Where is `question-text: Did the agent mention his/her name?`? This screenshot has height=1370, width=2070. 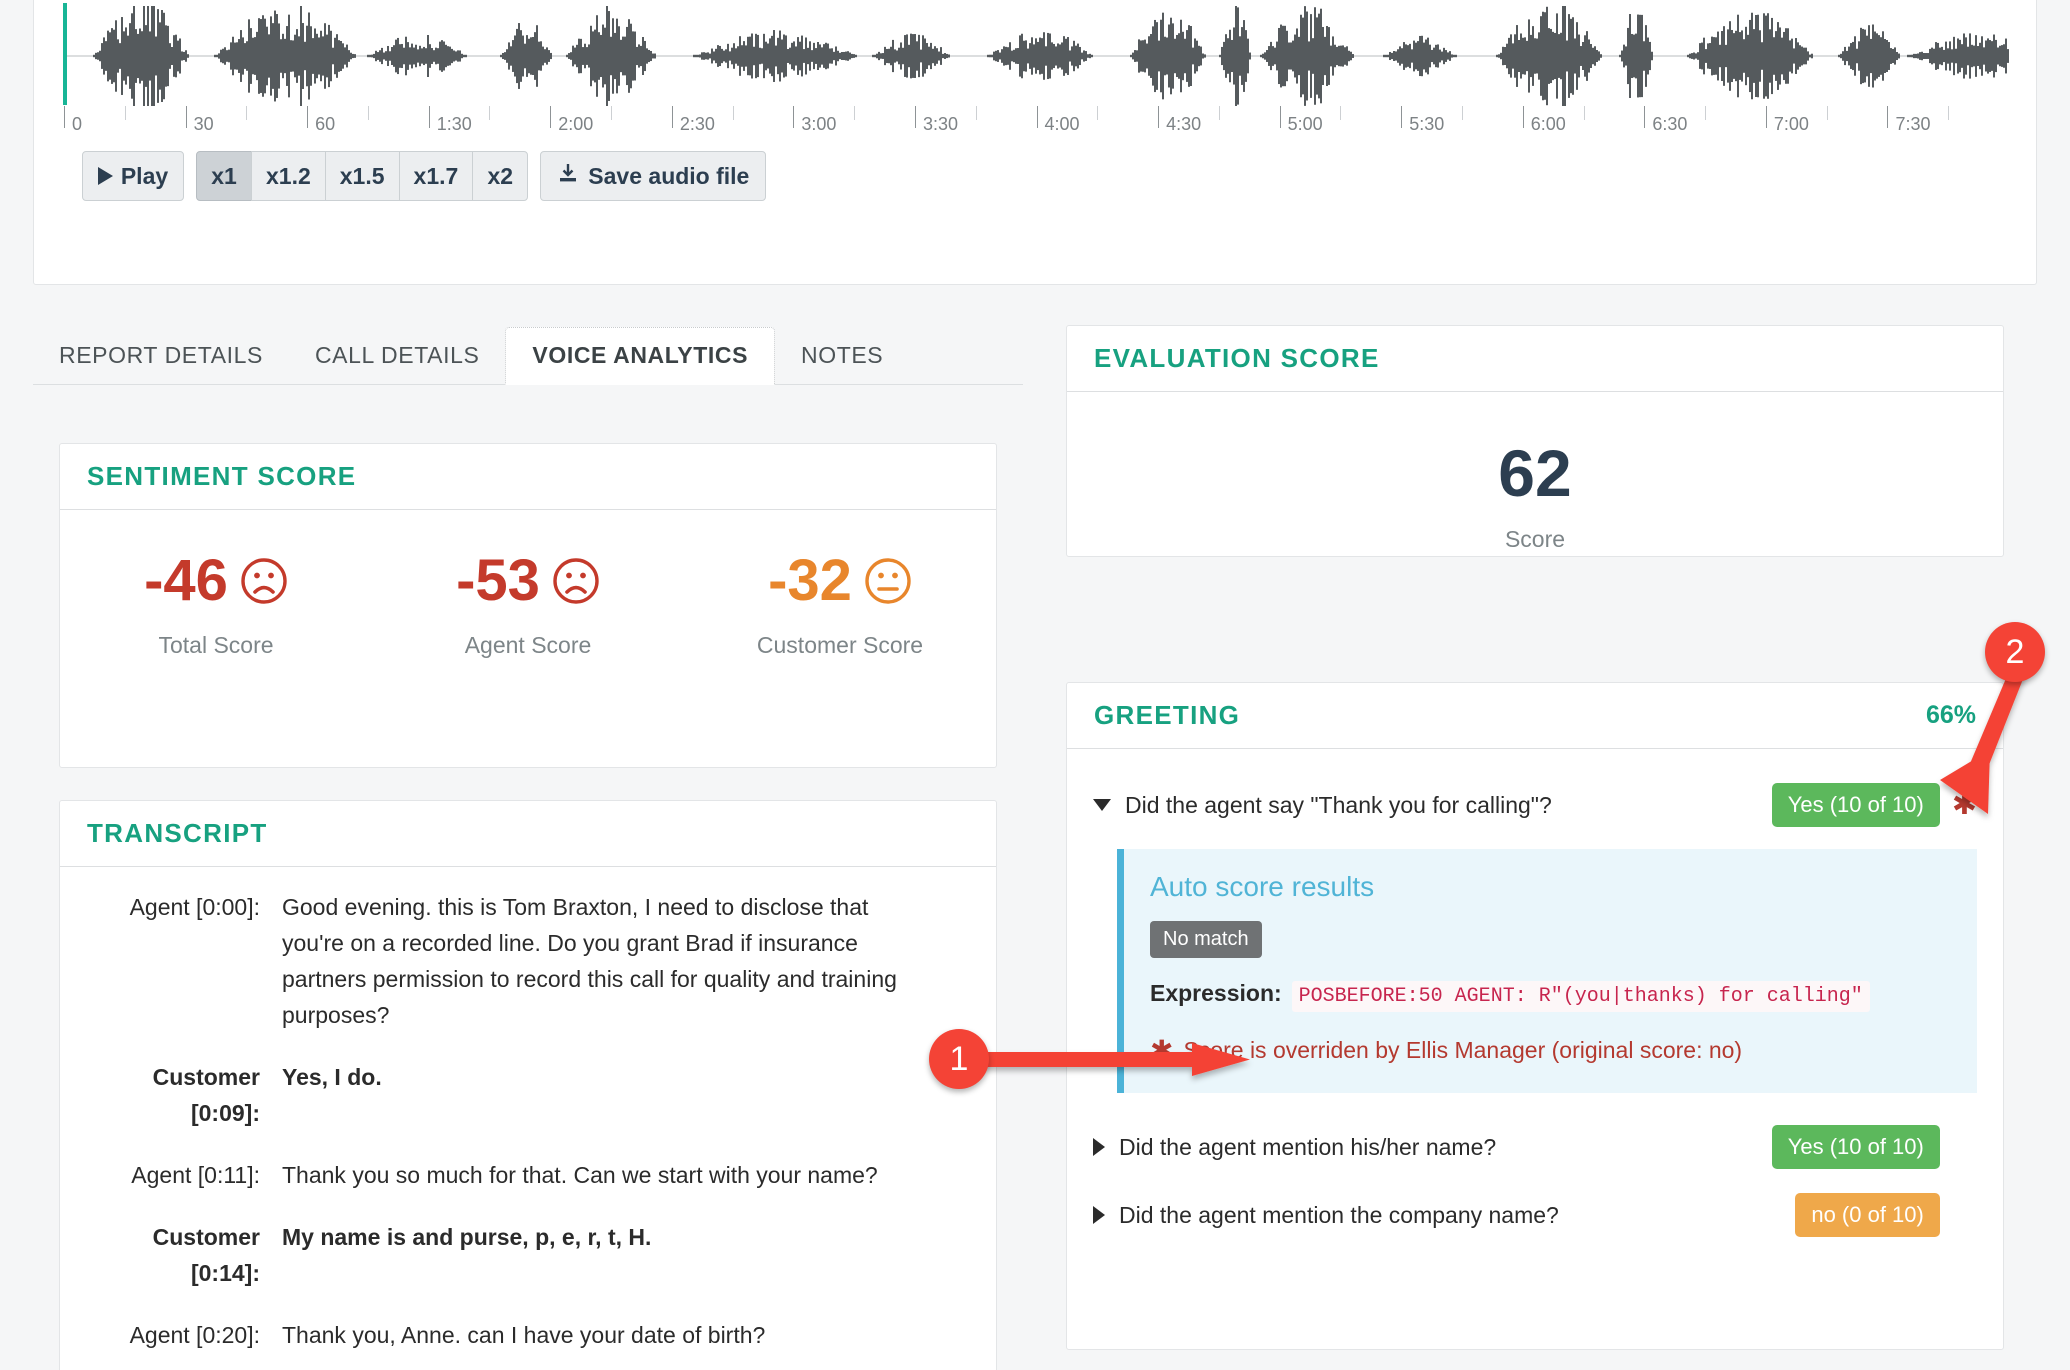
question-text: Did the agent mention his/her name? is located at coordinates (1308, 1146).